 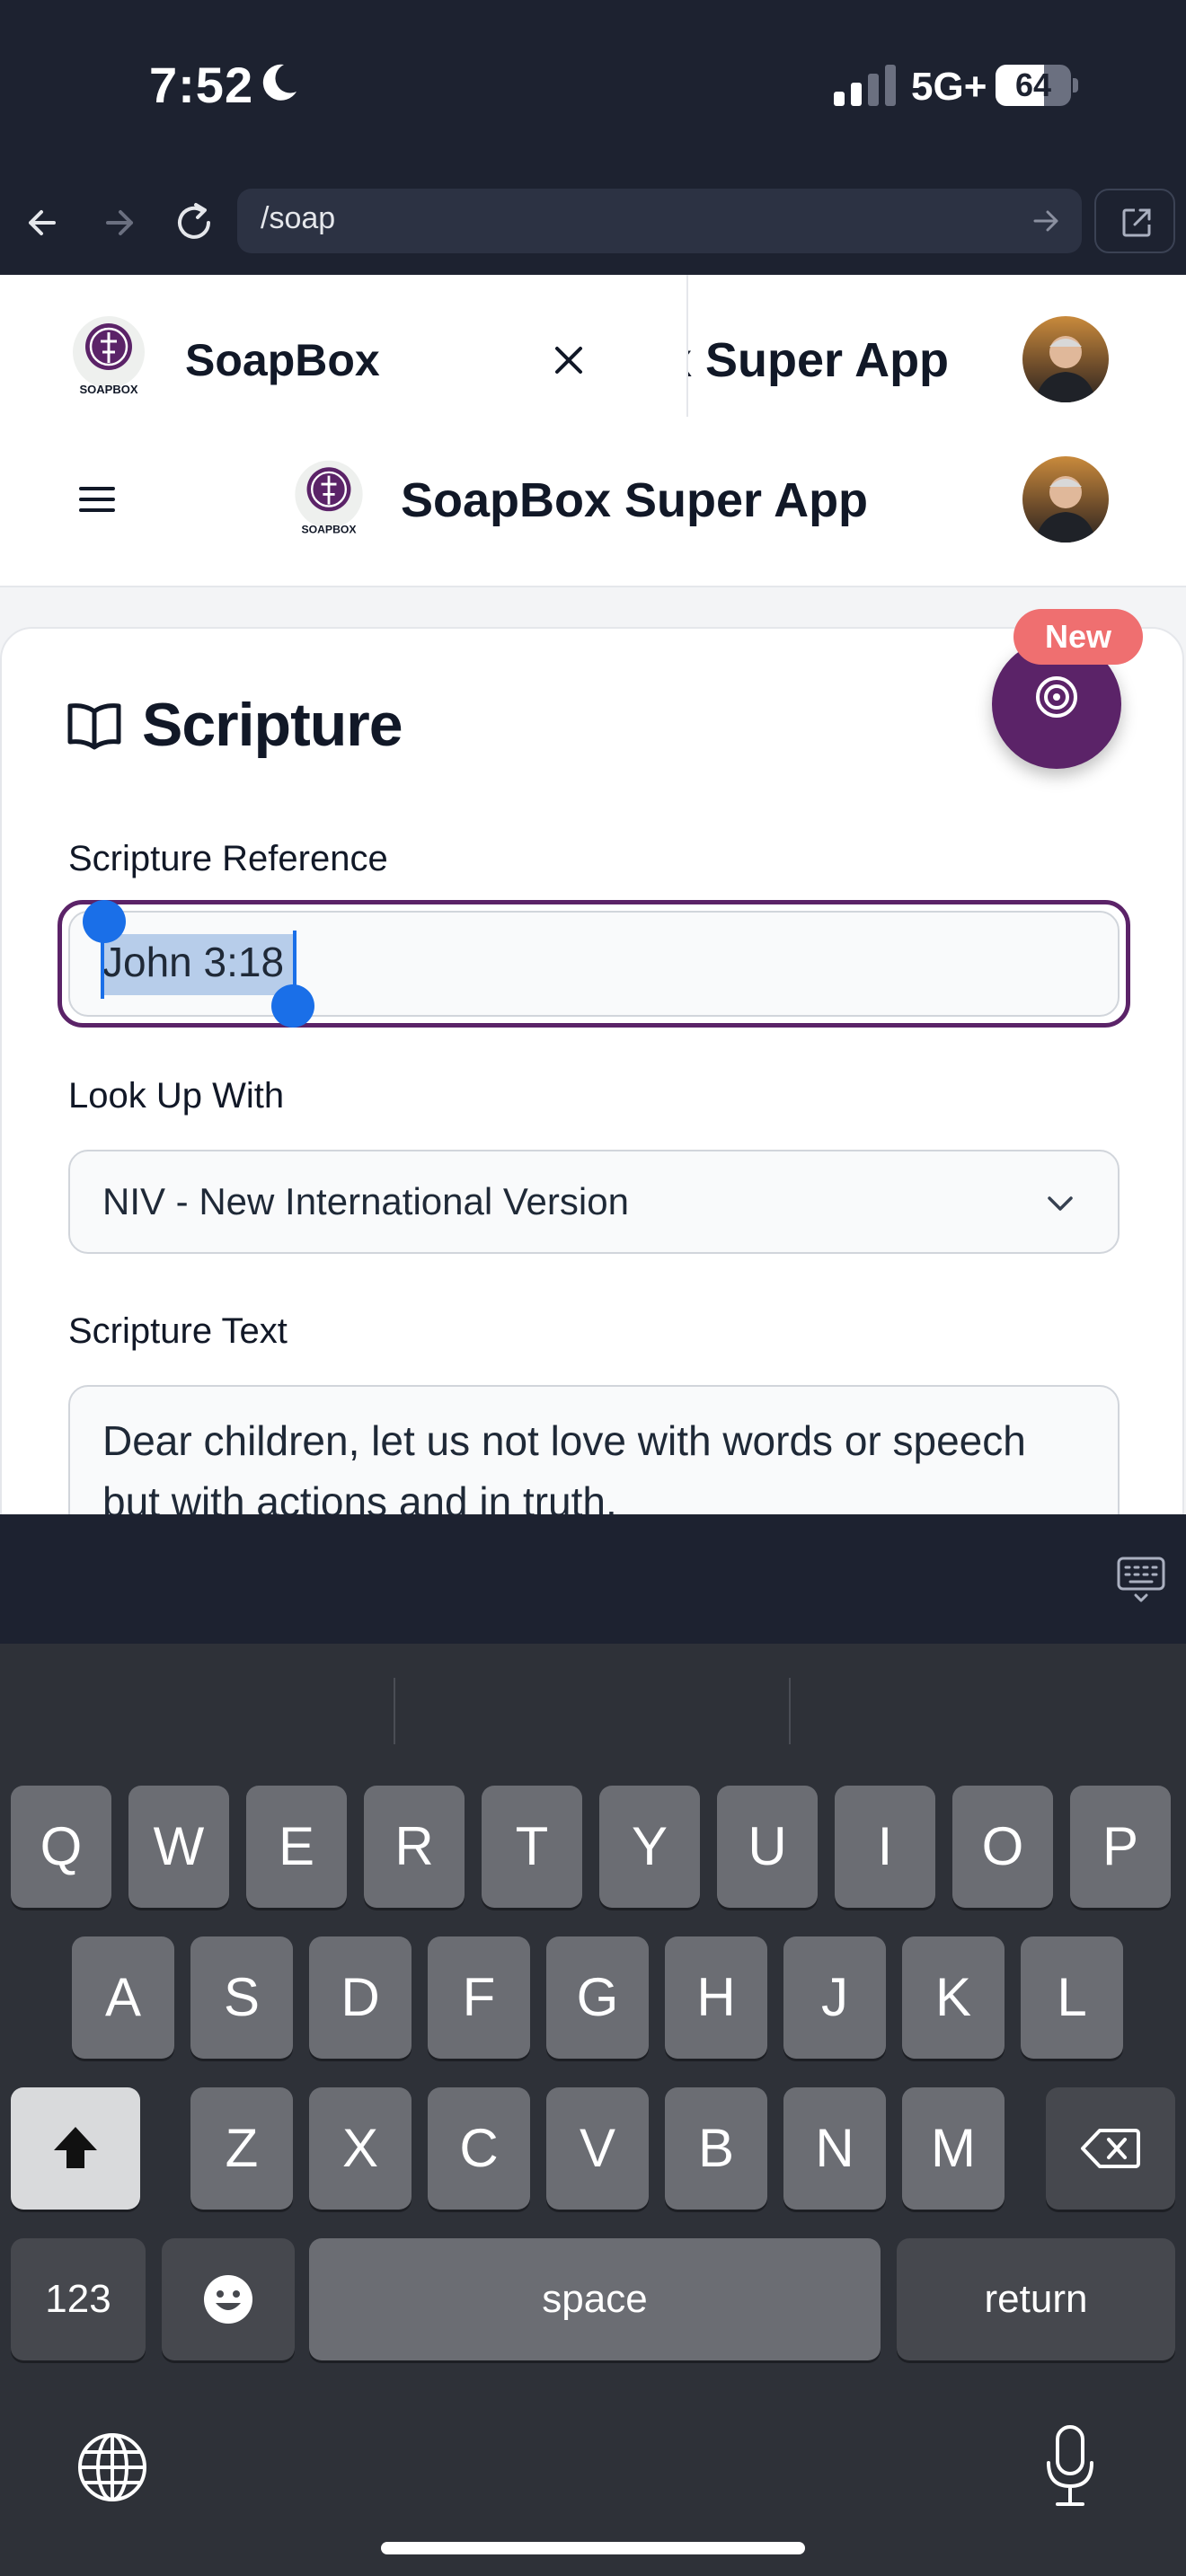 What do you see at coordinates (201, 85) in the screenshot?
I see `status-time: 7:52` at bounding box center [201, 85].